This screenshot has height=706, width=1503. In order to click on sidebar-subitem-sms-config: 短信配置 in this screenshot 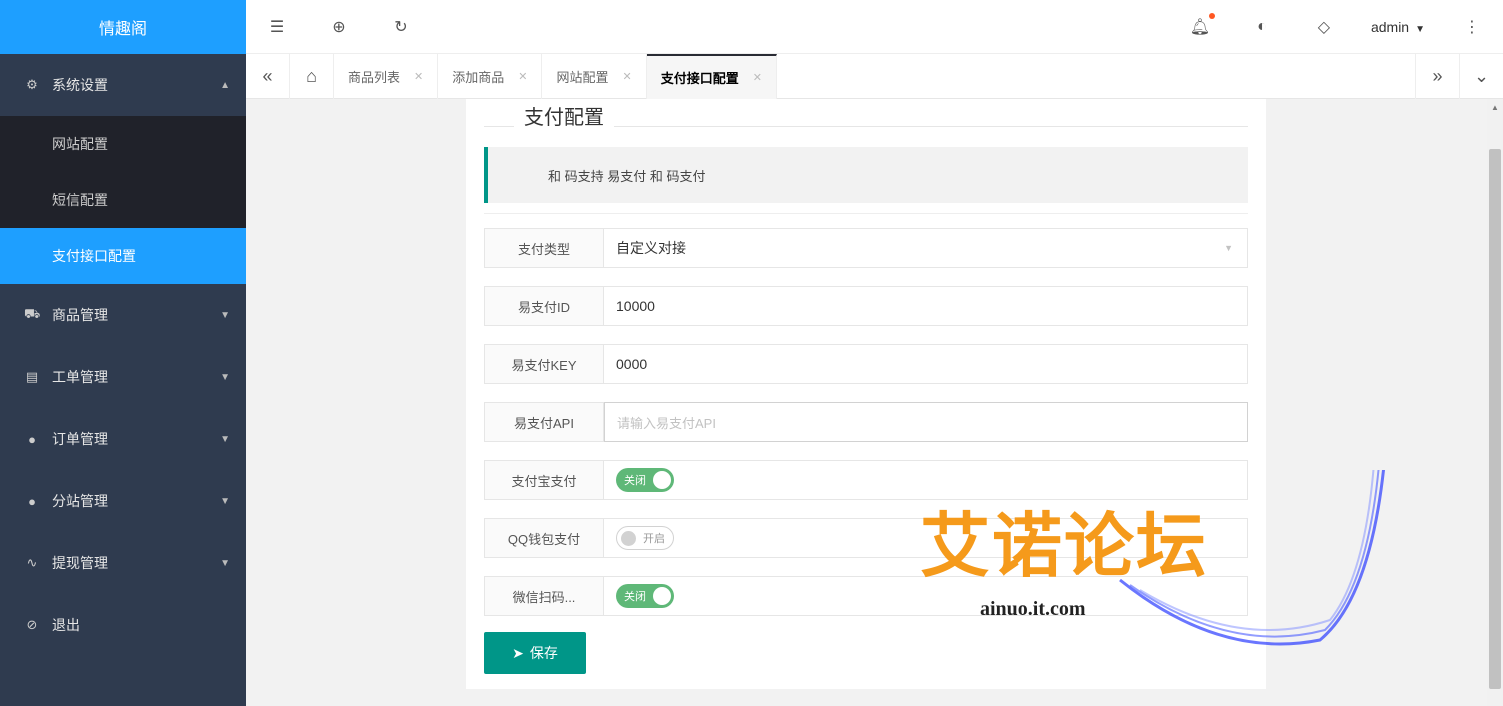, I will do `click(123, 200)`.